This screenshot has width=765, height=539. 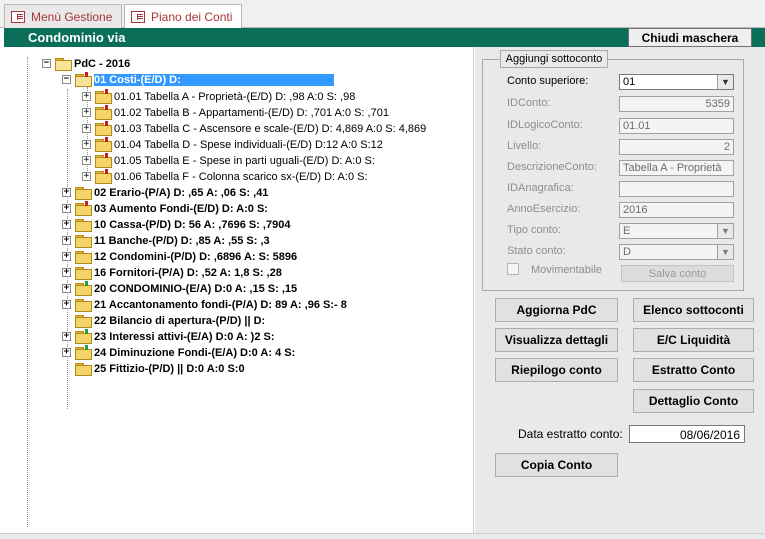 What do you see at coordinates (693, 310) in the screenshot?
I see `subaccount-list-button: Elenco sottoconti` at bounding box center [693, 310].